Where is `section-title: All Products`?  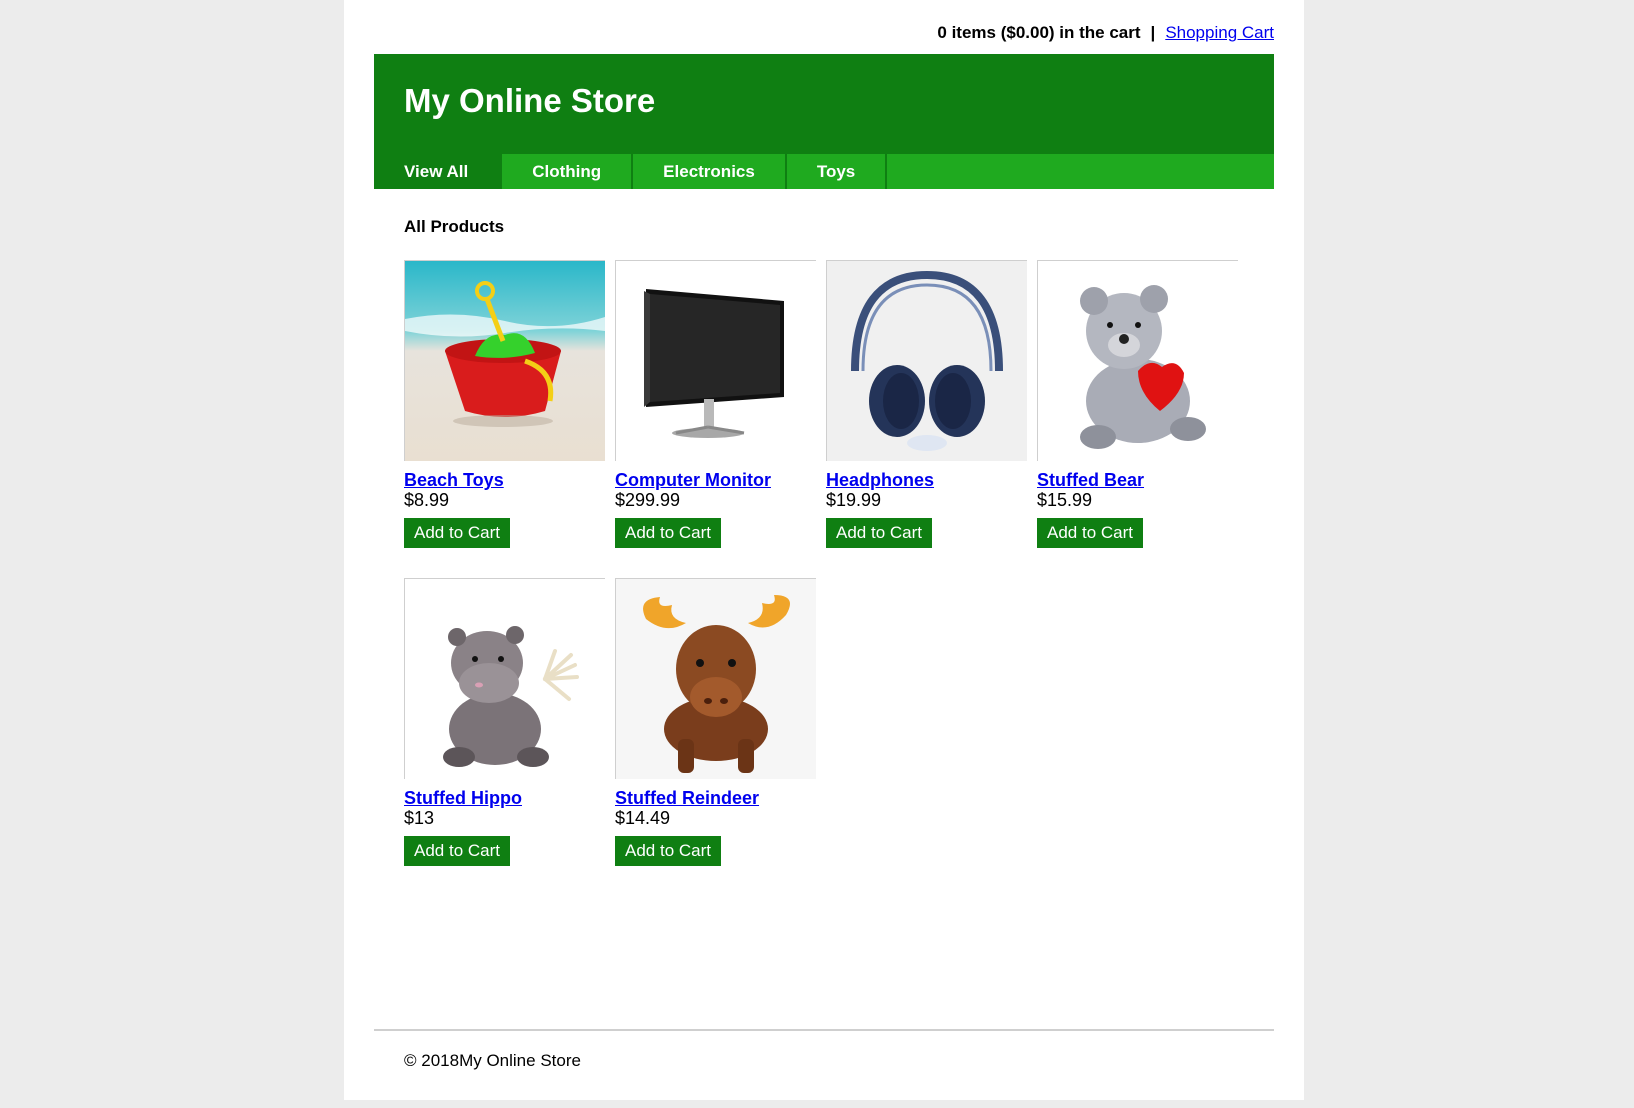 section-title: All Products is located at coordinates (454, 226).